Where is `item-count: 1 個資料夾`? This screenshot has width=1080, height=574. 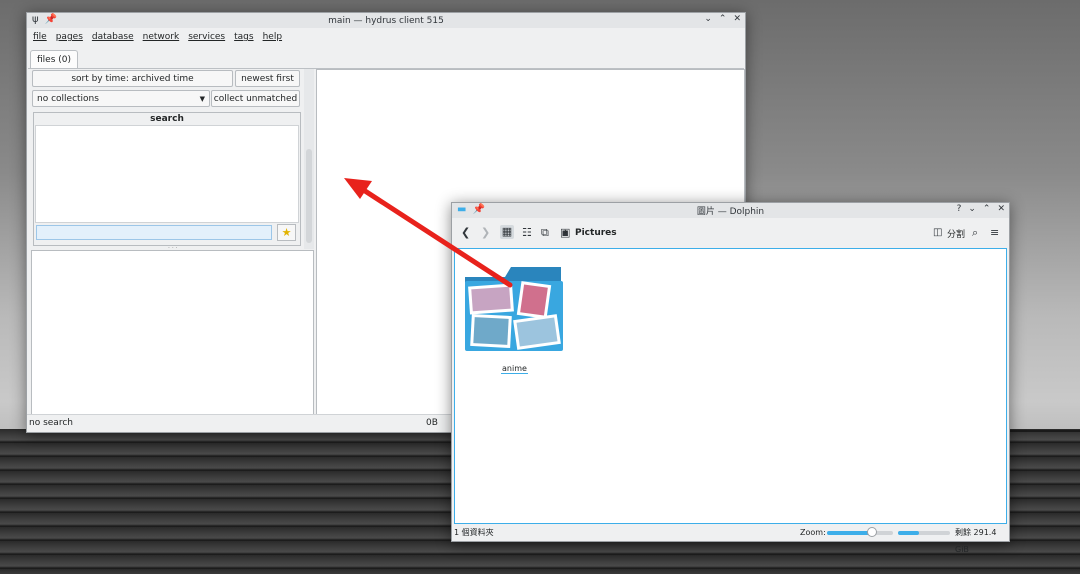 item-count: 1 個資料夾 is located at coordinates (474, 532).